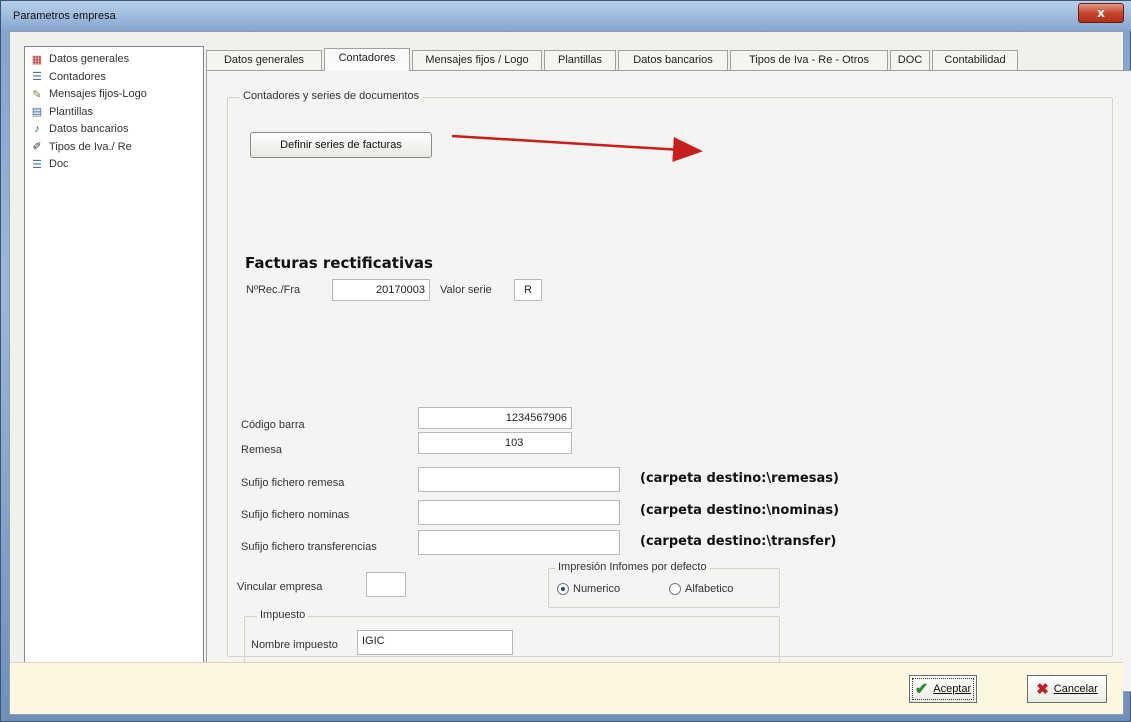 The width and height of the screenshot is (1131, 722). I want to click on cancel-button: ✖ Cancelar, so click(1067, 689).